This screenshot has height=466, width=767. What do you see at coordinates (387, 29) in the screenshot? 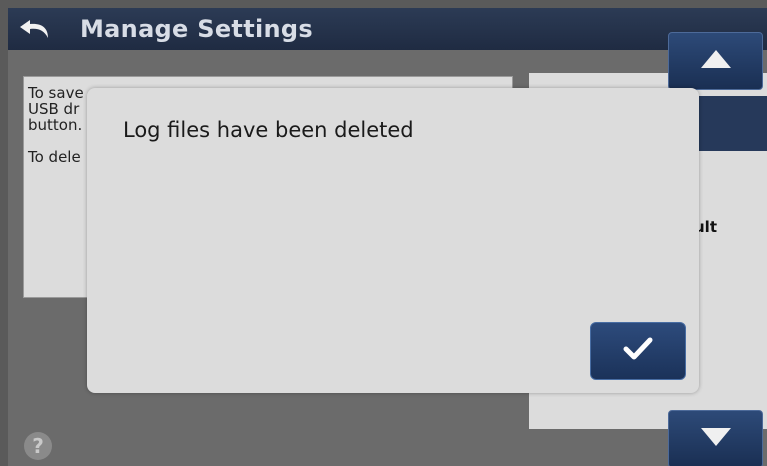
I see `header-bar: Manage Settings` at bounding box center [387, 29].